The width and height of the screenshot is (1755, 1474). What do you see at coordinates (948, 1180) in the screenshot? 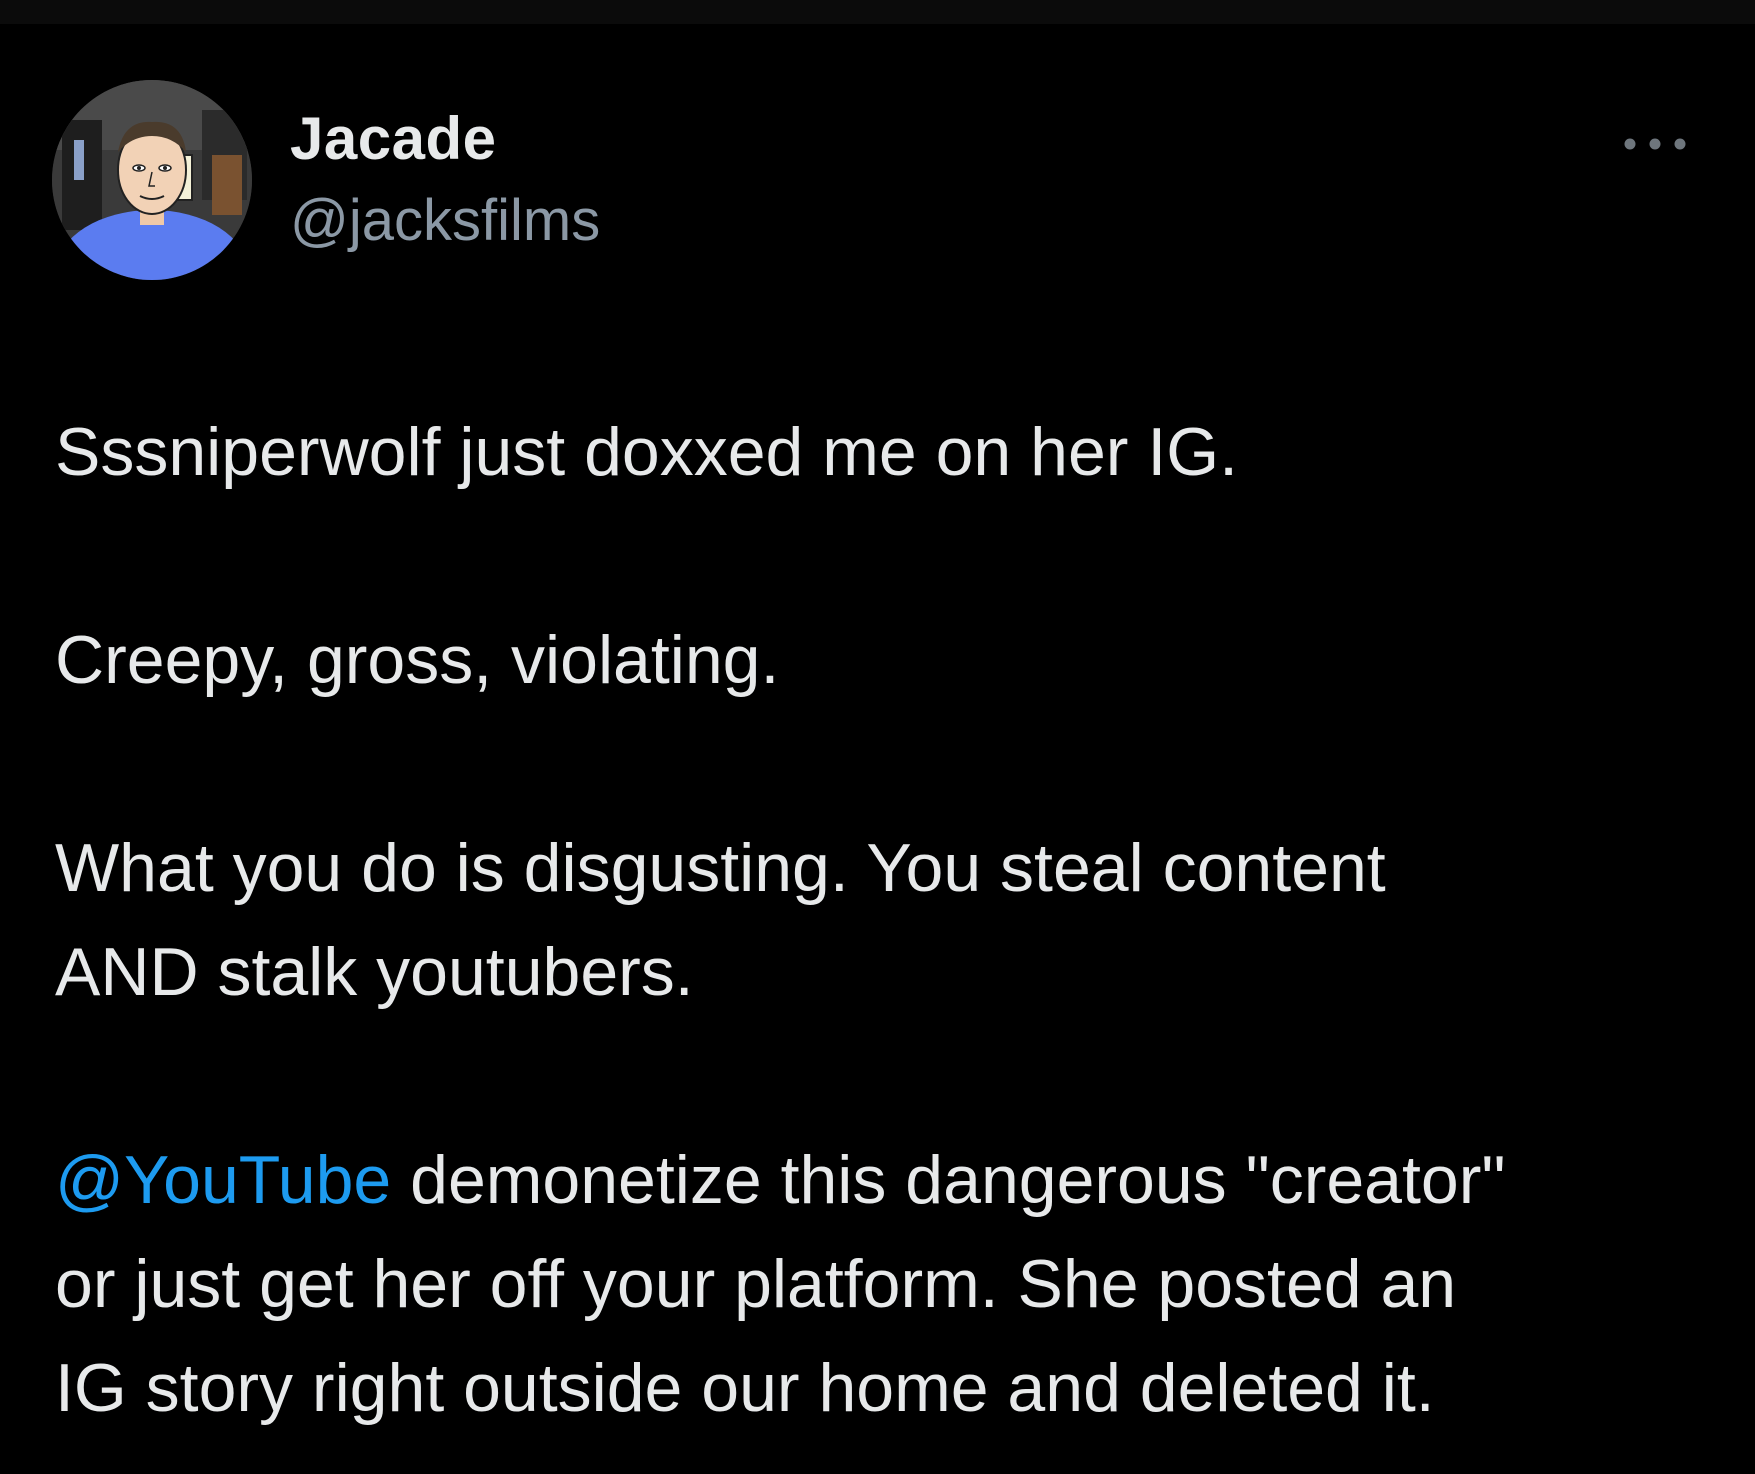
I see `tweet-text-segment: demonetize this dangerous "creator"` at bounding box center [948, 1180].